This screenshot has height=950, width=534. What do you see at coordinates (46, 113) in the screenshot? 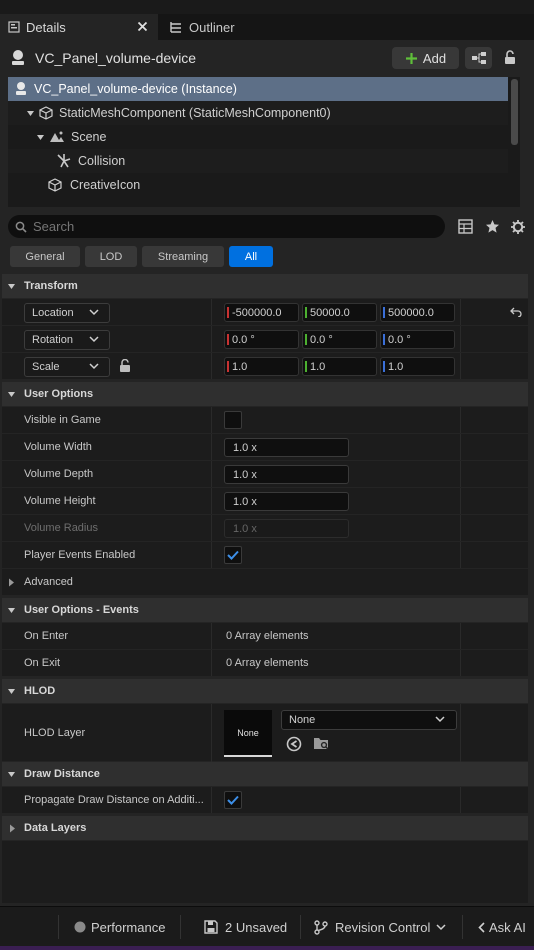
I see `cube-icon` at bounding box center [46, 113].